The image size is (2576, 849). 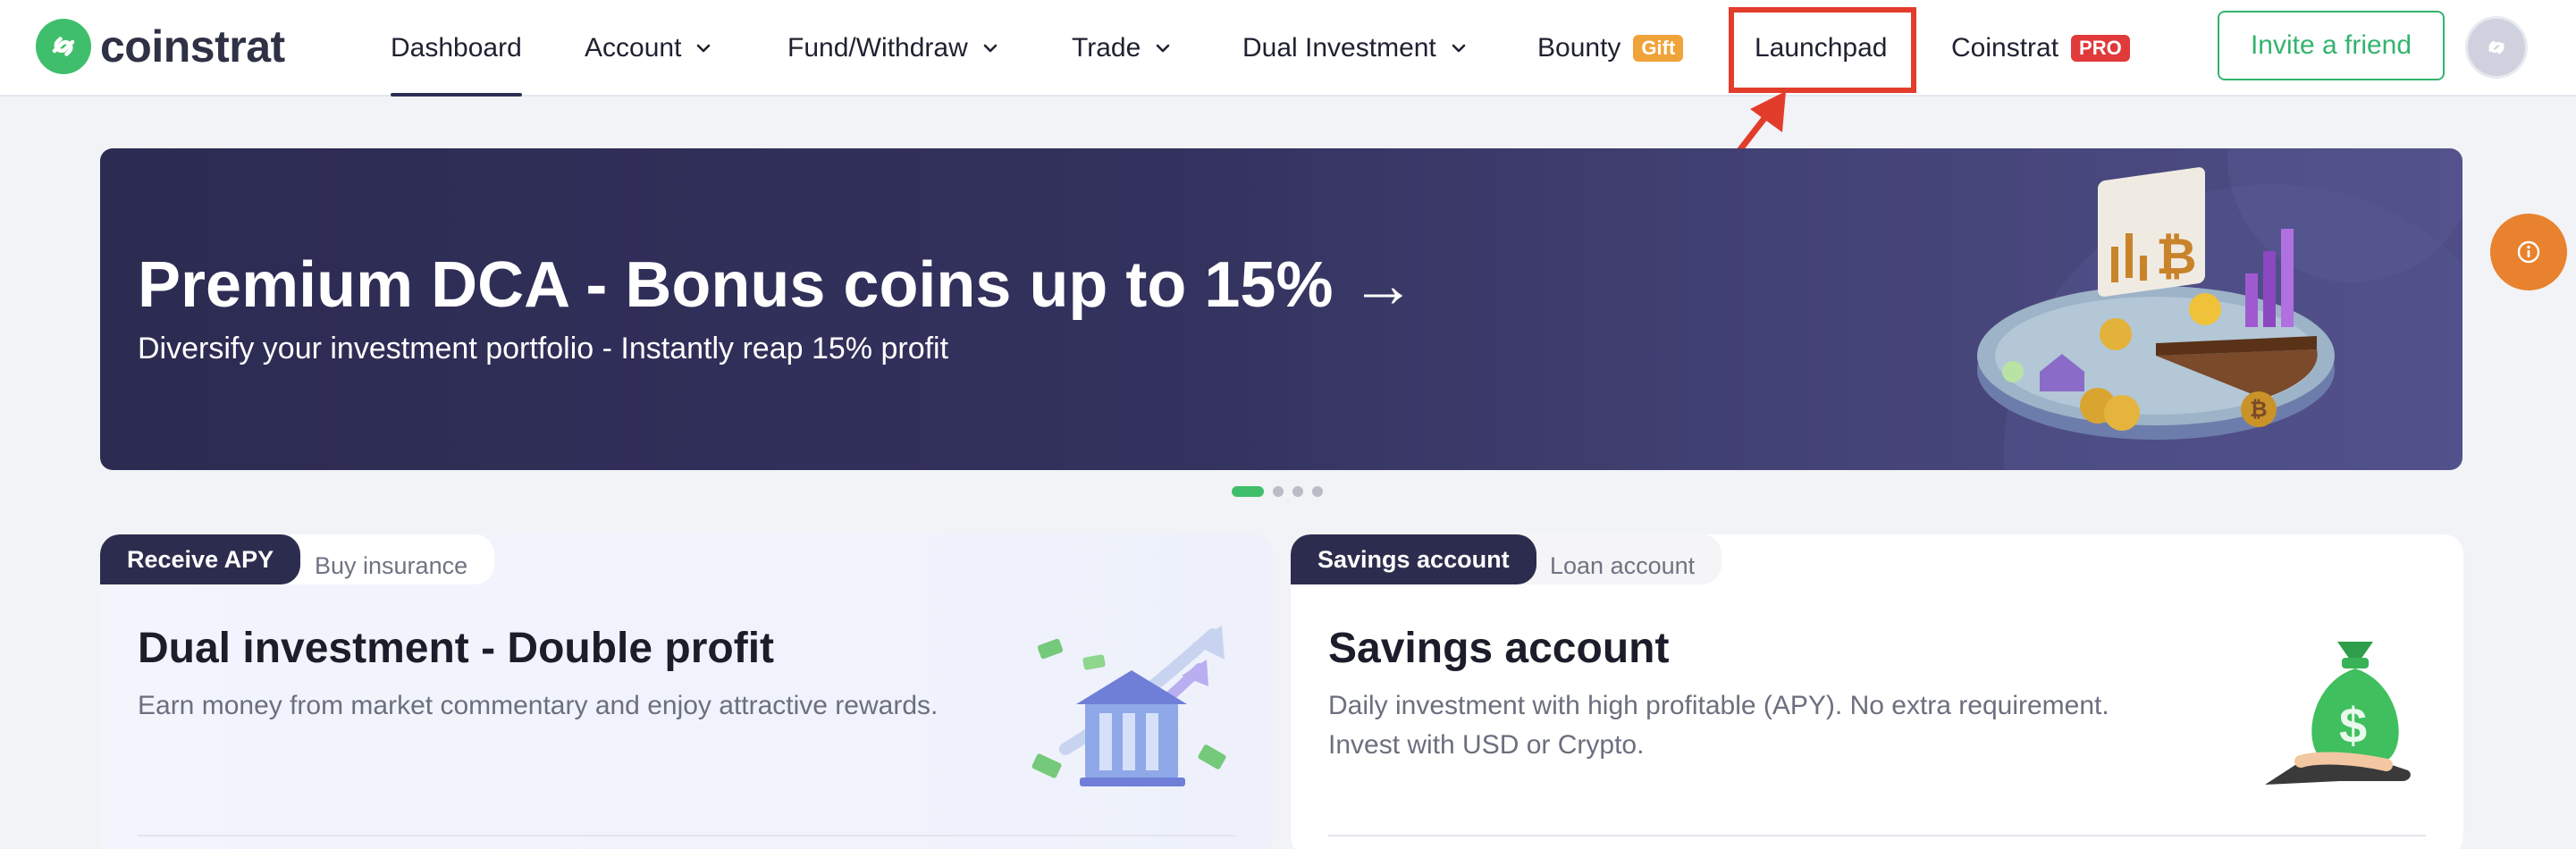 I want to click on coinstrat-logo-icon, so click(x=64, y=46).